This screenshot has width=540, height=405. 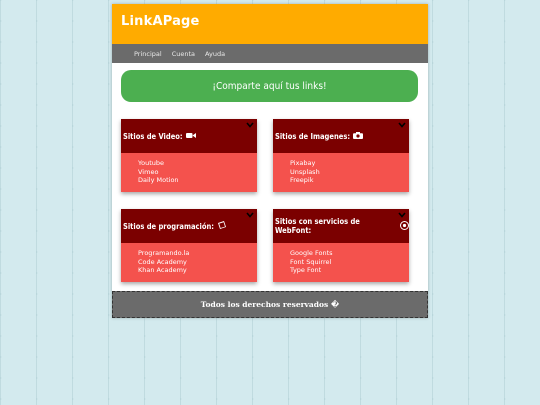 What do you see at coordinates (349, 180) in the screenshot?
I see `link-item: Freepik` at bounding box center [349, 180].